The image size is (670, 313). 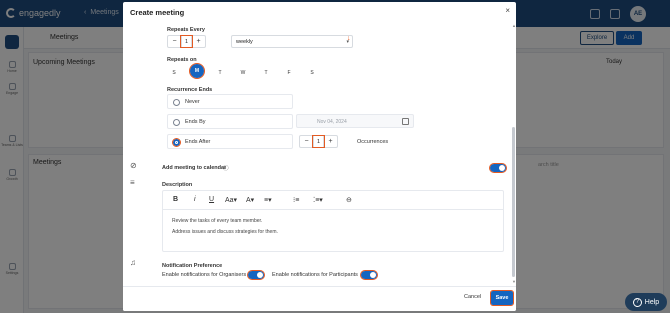 What do you see at coordinates (192, 266) in the screenshot?
I see `notification-preference-label: Notification Preference` at bounding box center [192, 266].